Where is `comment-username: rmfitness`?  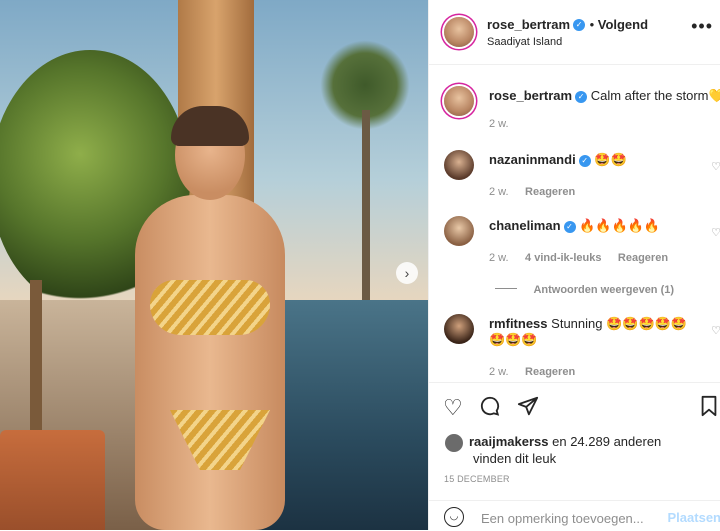 comment-username: rmfitness is located at coordinates (518, 323).